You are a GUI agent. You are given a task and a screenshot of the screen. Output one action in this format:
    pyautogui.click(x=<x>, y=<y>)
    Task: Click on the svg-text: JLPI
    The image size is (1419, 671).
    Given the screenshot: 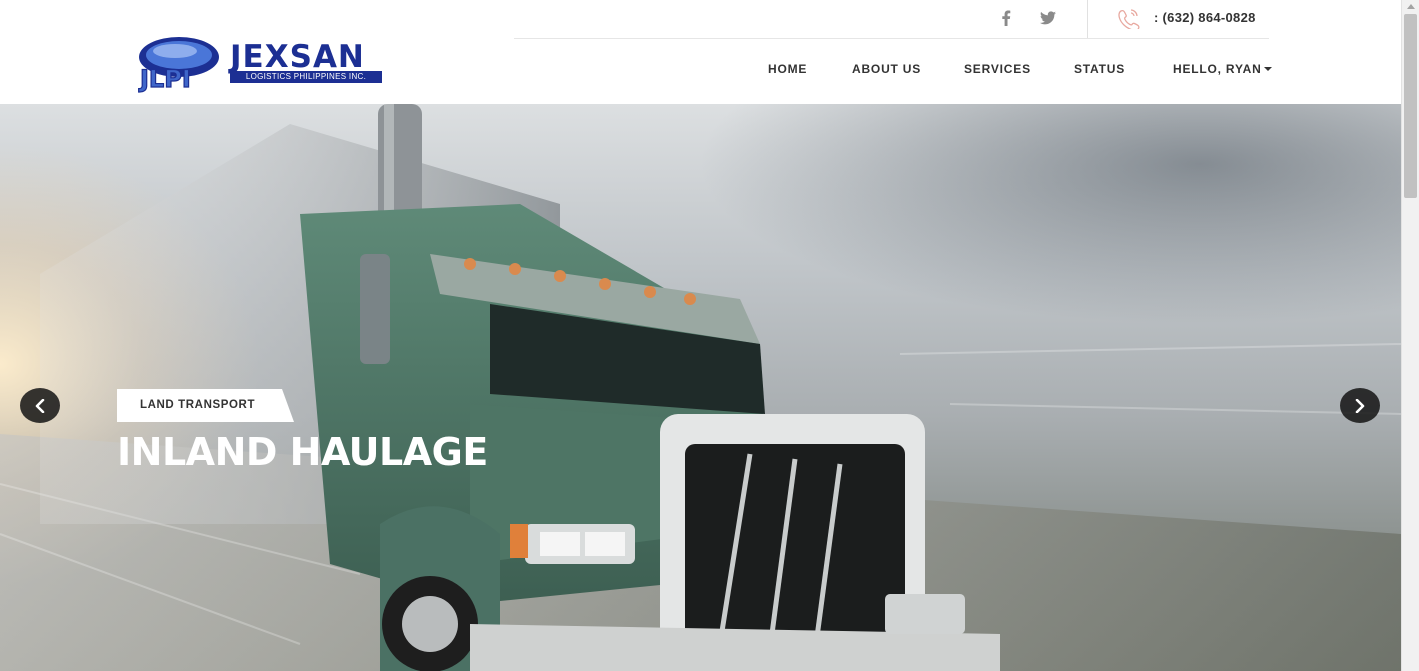 What is the action you would take?
    pyautogui.click(x=164, y=79)
    